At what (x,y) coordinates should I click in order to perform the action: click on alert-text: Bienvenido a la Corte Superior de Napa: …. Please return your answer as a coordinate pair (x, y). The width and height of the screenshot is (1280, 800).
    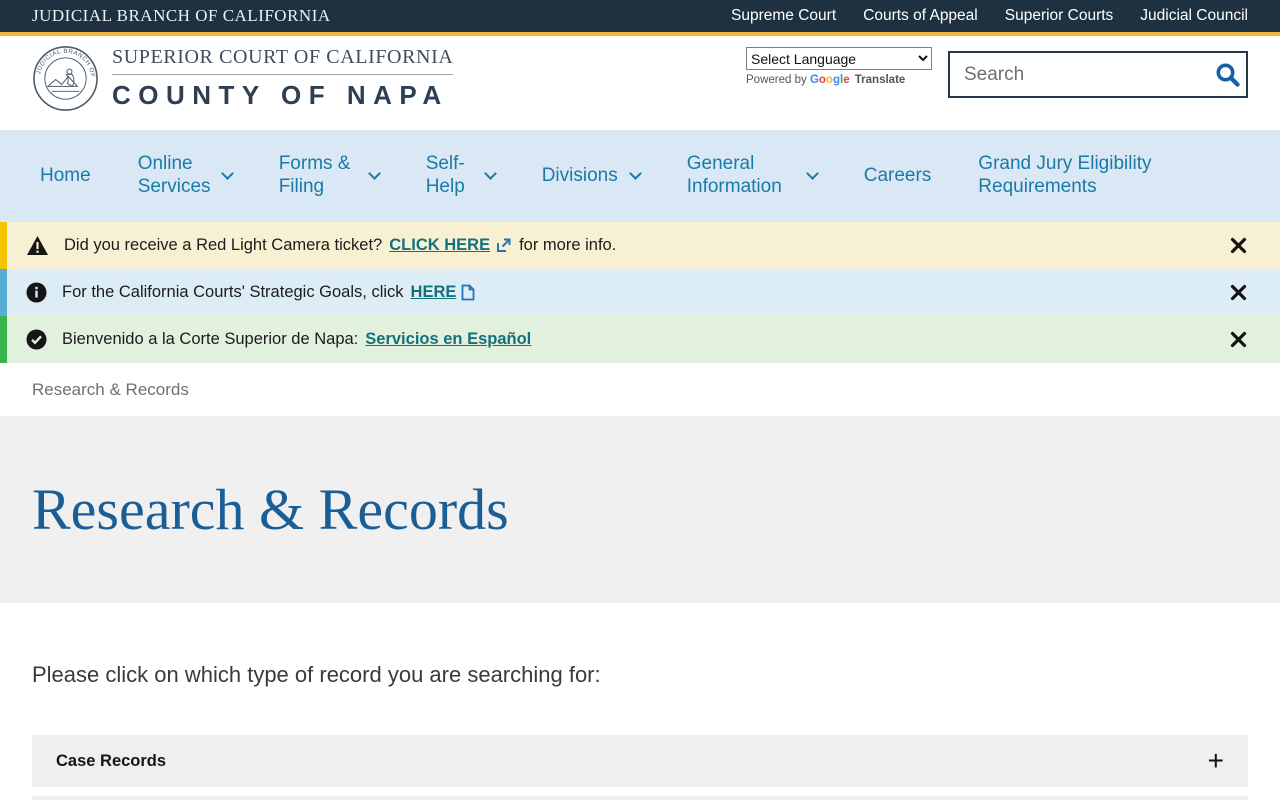
    Looking at the image, I should click on (297, 339).